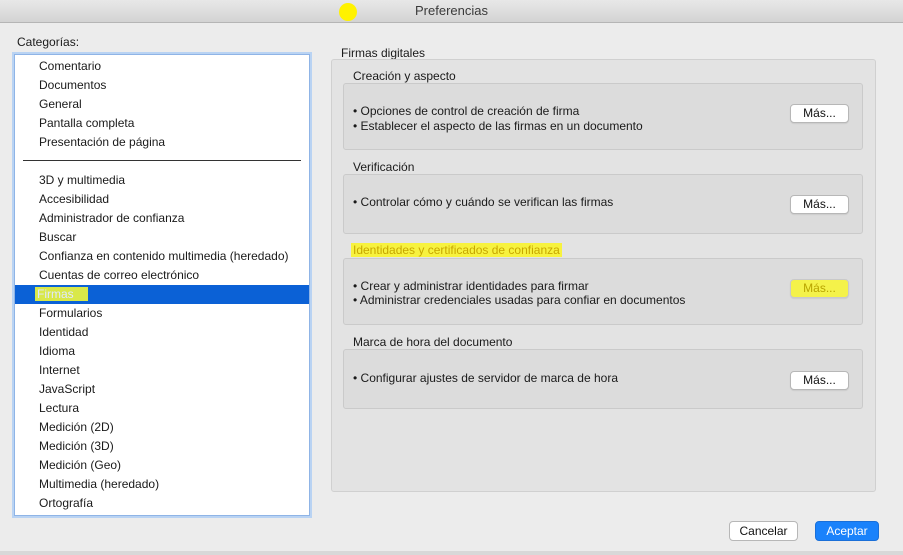 Image resolution: width=903 pixels, height=555 pixels. What do you see at coordinates (162, 237) in the screenshot?
I see `category-item-buscar: Buscar` at bounding box center [162, 237].